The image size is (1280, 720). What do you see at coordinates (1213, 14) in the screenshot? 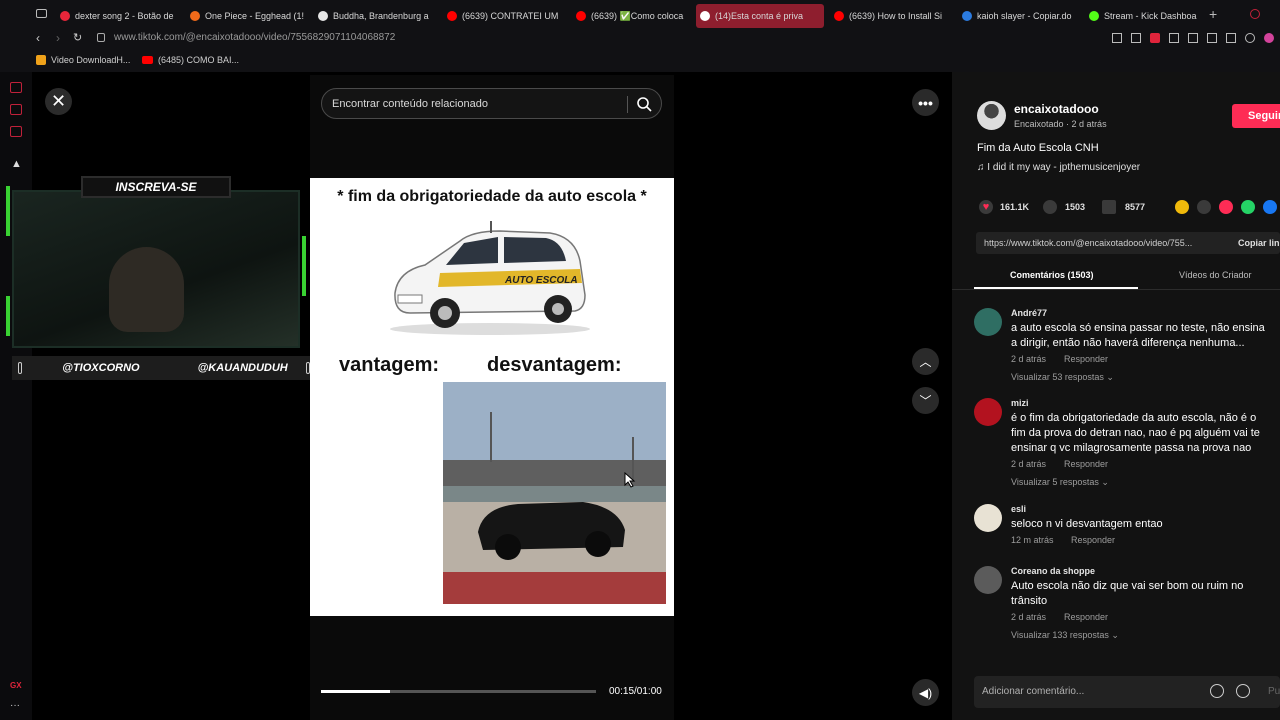
I see `new-tab-icon: +` at bounding box center [1213, 14].